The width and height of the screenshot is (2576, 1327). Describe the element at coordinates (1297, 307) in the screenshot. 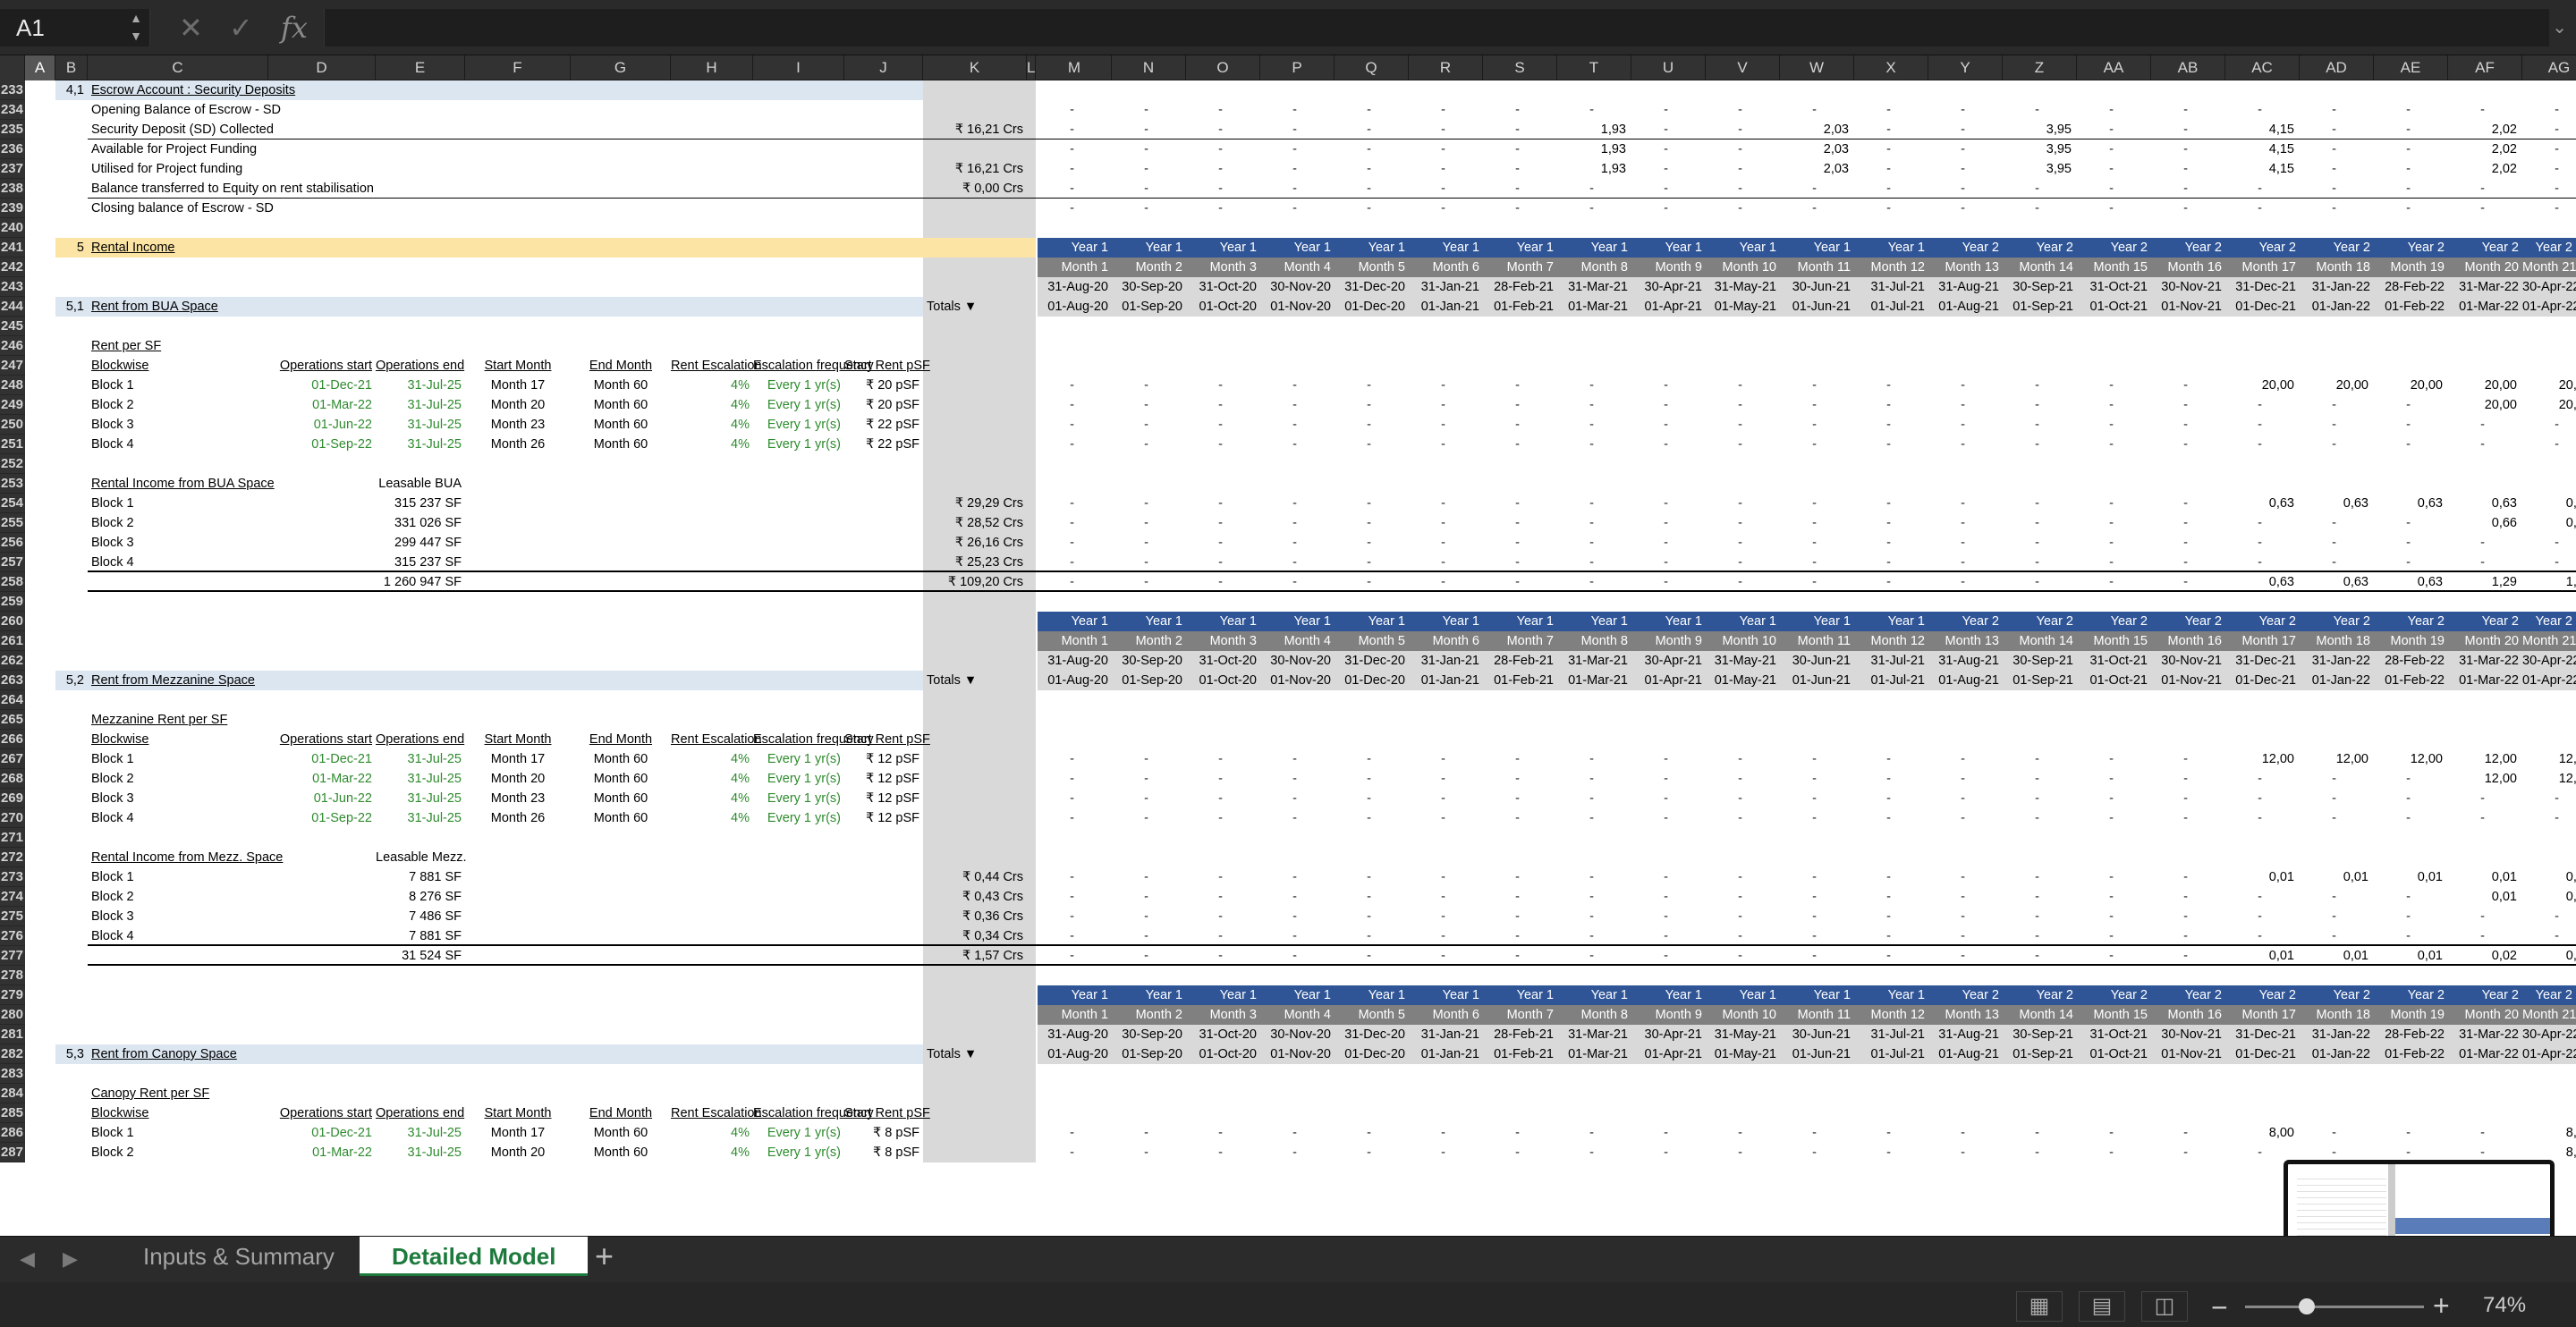

I see `timeline-cell: 01-Nov-20` at that location.